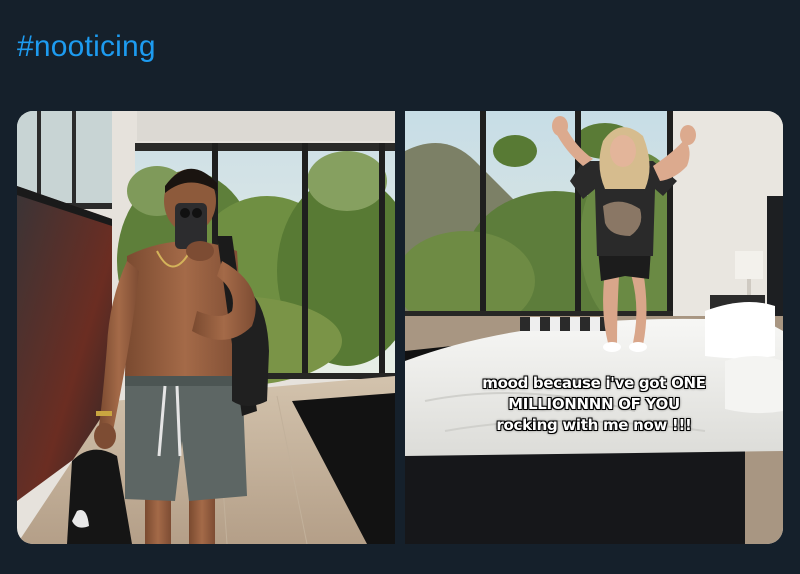 This screenshot has width=800, height=574. Describe the element at coordinates (594, 383) in the screenshot. I see `caption-line-1: mood because i've got ONE` at that location.